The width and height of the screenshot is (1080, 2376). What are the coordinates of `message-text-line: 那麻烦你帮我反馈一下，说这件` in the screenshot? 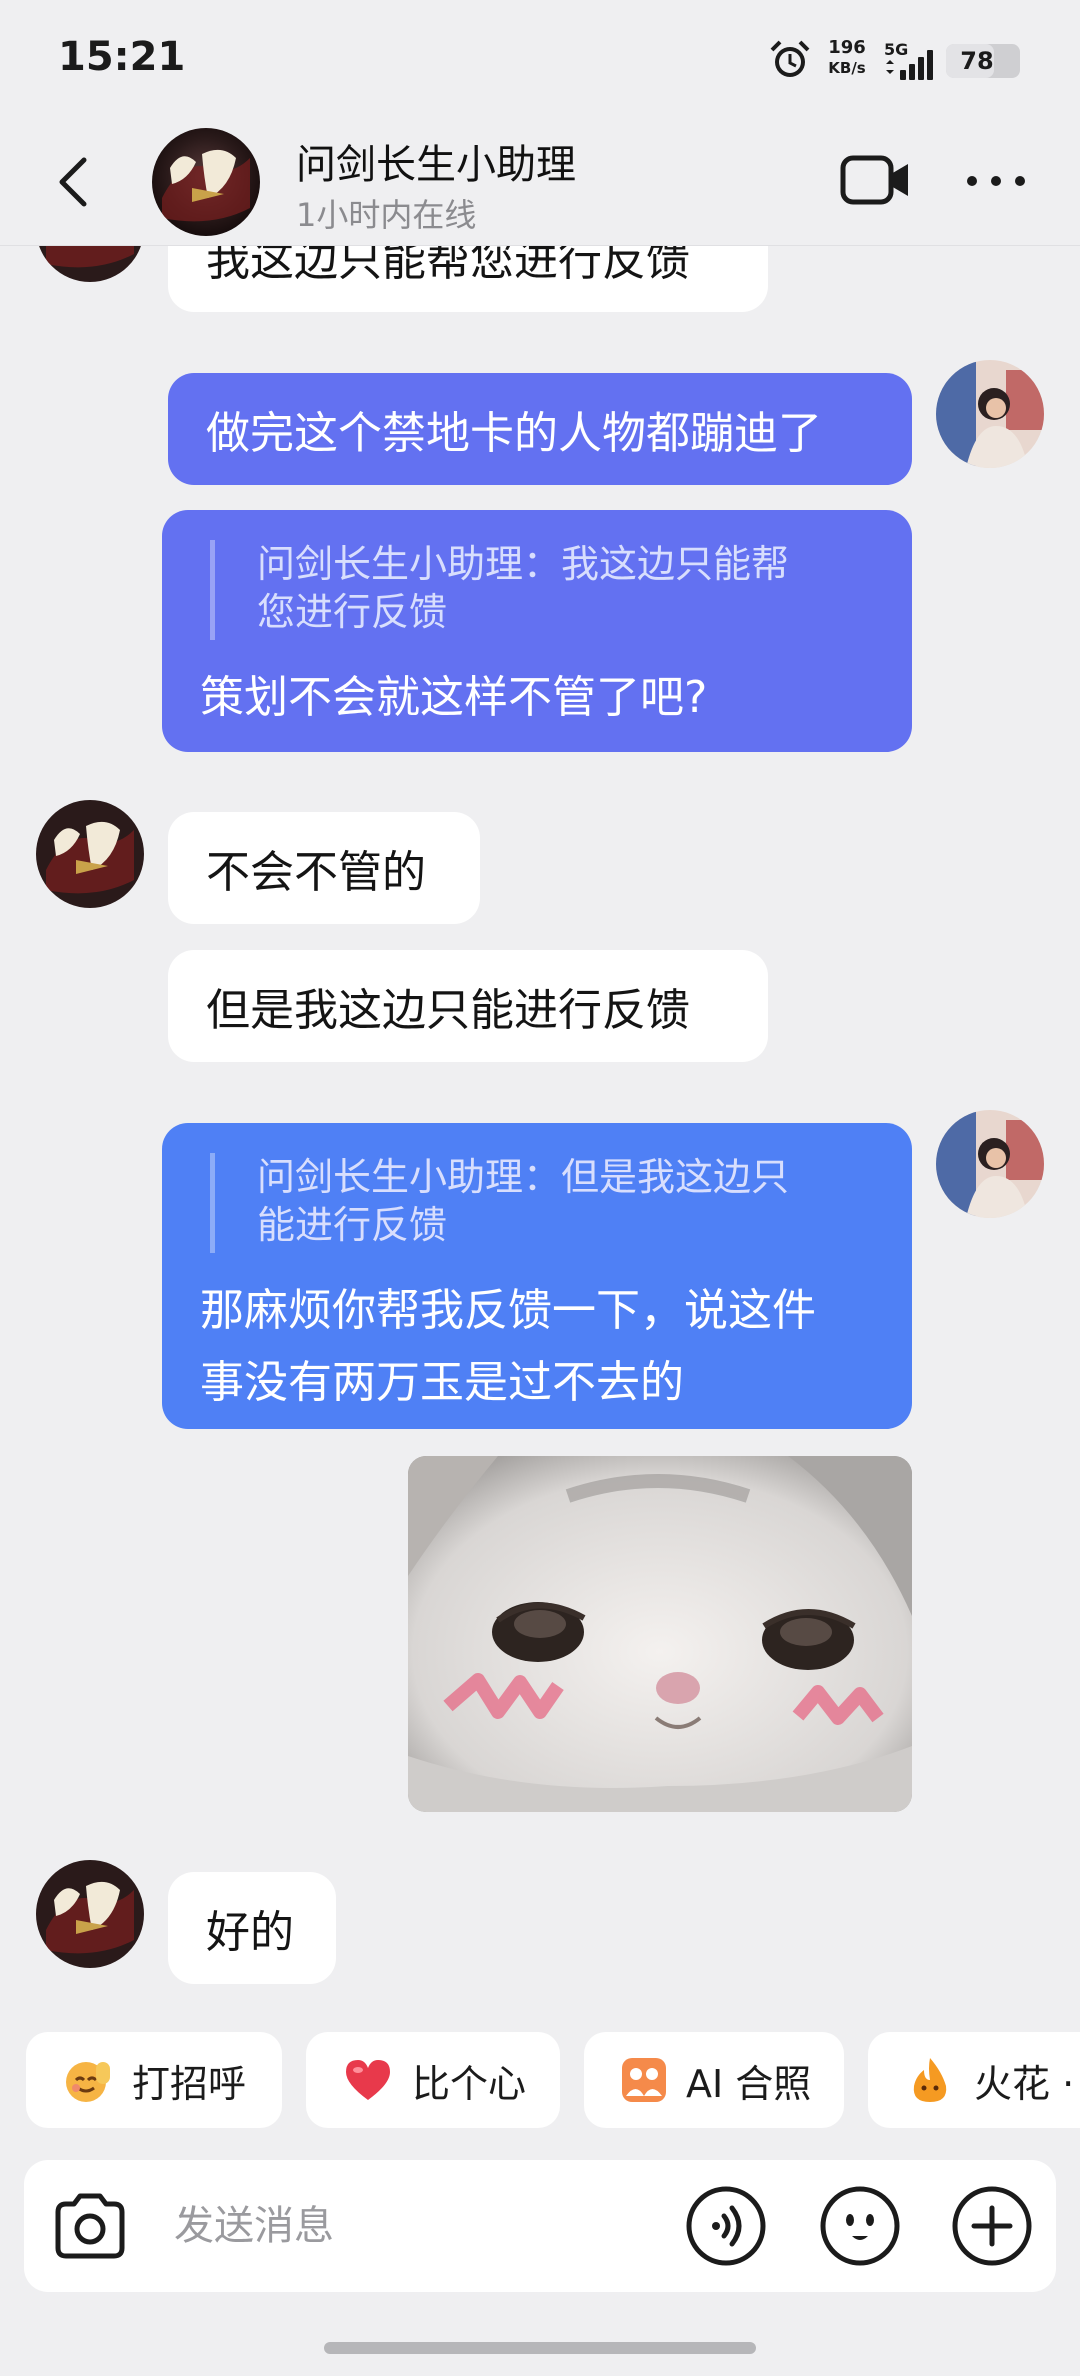 It's located at (508, 1310).